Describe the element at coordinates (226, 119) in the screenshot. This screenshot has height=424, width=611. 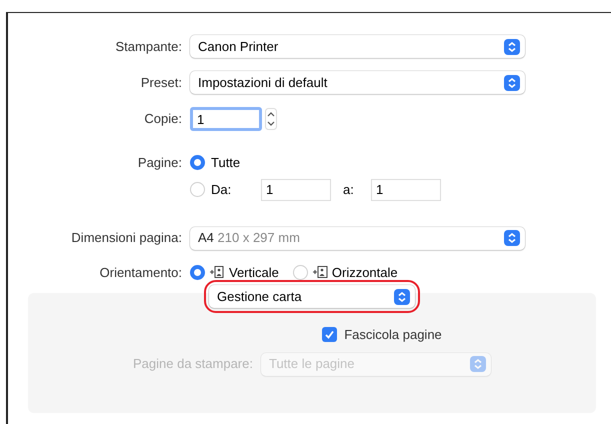
I see `copies-field: 1` at that location.